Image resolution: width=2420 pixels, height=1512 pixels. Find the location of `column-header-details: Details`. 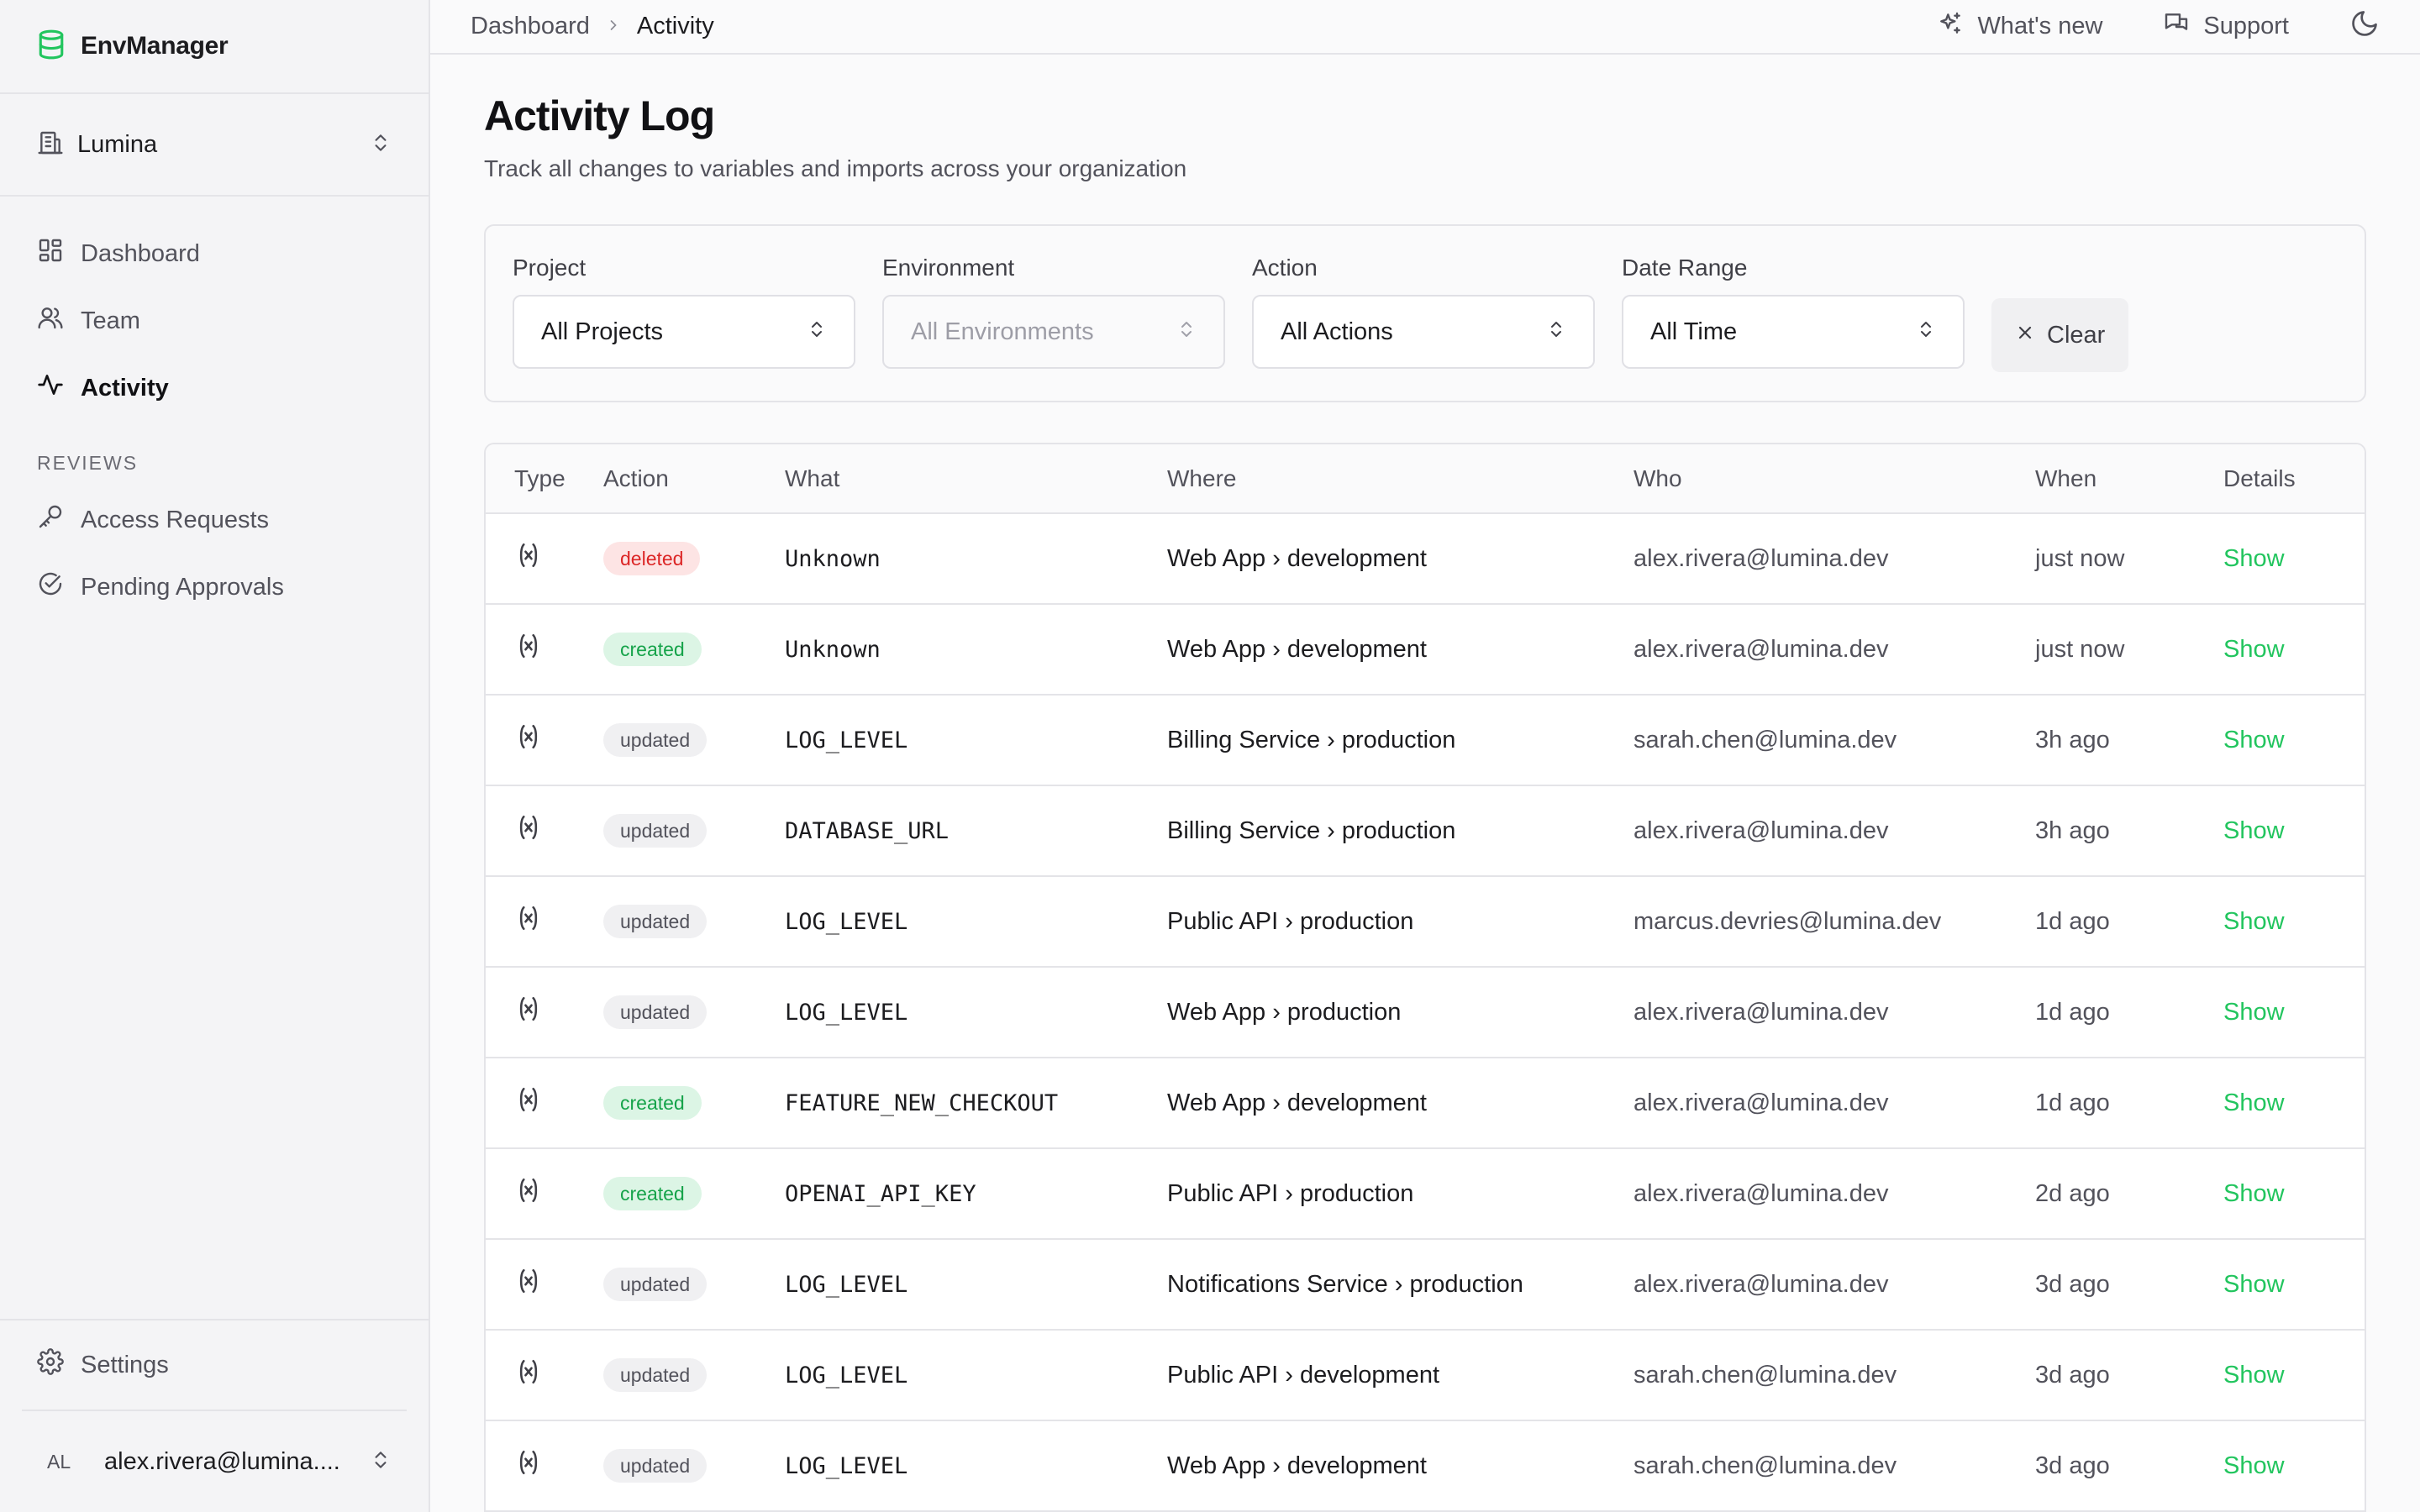

column-header-details: Details is located at coordinates (2294, 479).